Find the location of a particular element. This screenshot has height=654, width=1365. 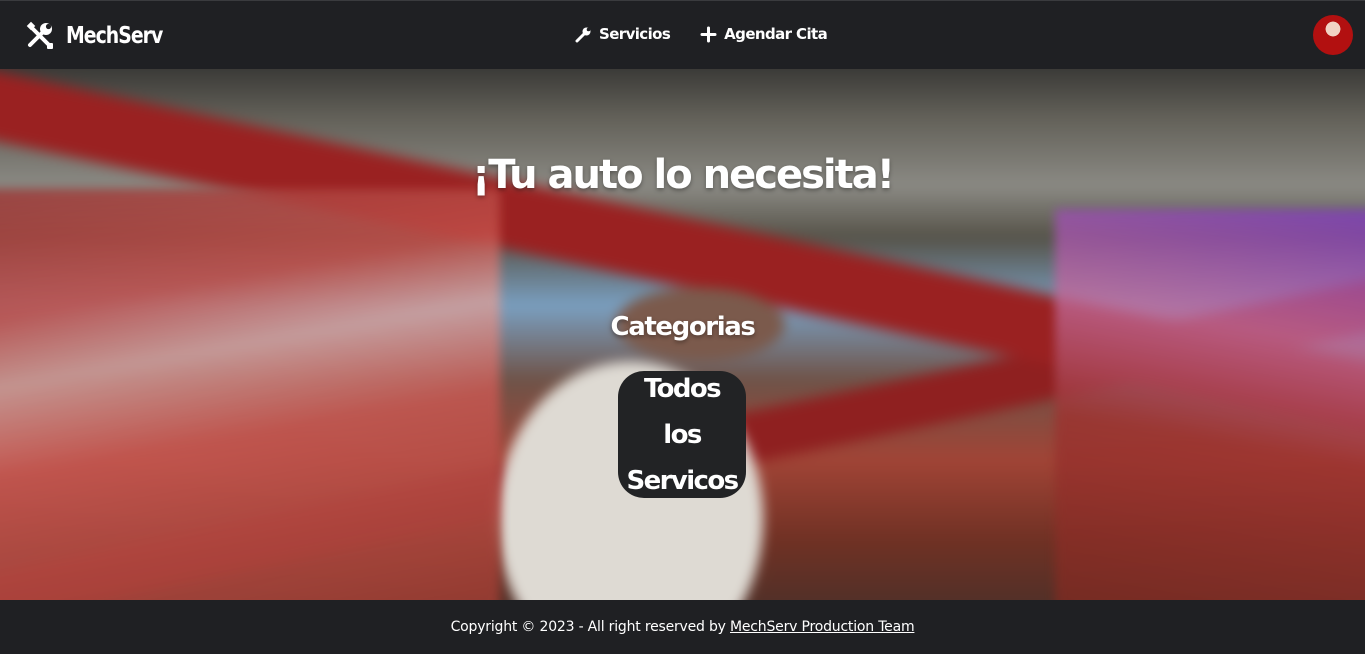

tools-icon is located at coordinates (41, 36).